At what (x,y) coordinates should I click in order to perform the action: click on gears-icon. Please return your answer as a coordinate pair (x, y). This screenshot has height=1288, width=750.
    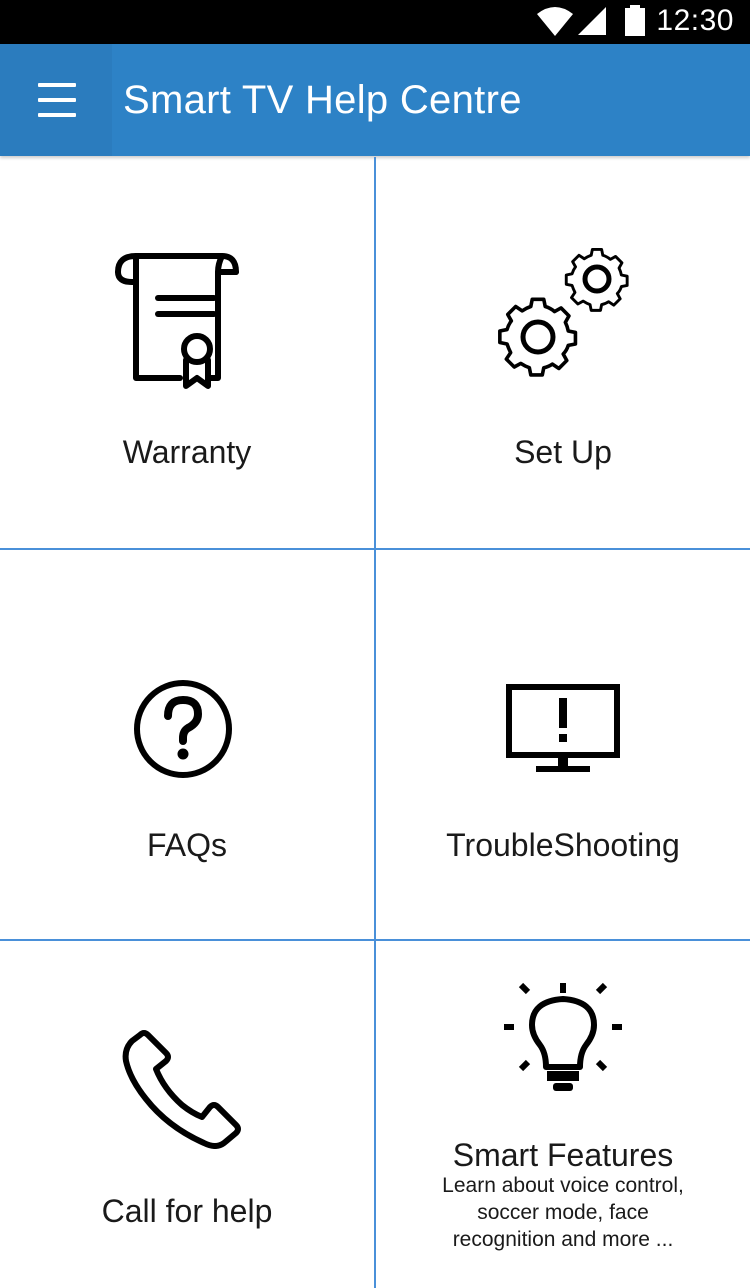
    Looking at the image, I should click on (563, 312).